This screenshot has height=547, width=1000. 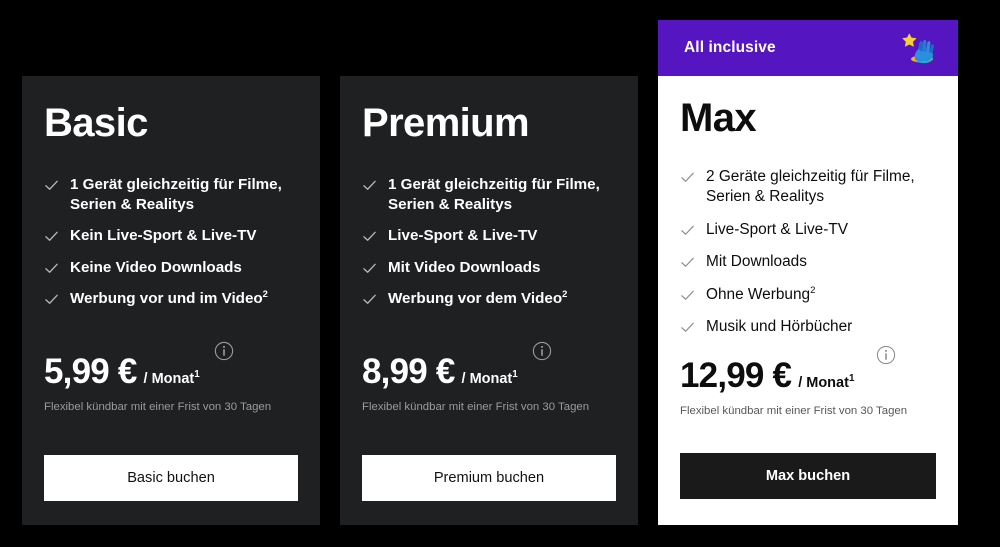 What do you see at coordinates (90, 372) in the screenshot?
I see `price-amount: 5,99 €` at bounding box center [90, 372].